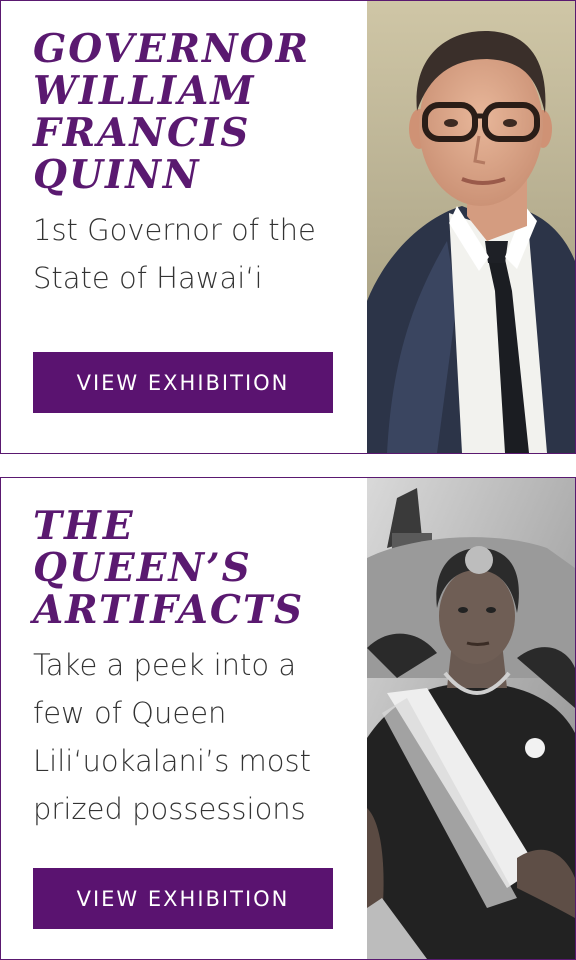 The height and width of the screenshot is (960, 576). Describe the element at coordinates (84, 526) in the screenshot. I see `card-title-line: THE` at that location.